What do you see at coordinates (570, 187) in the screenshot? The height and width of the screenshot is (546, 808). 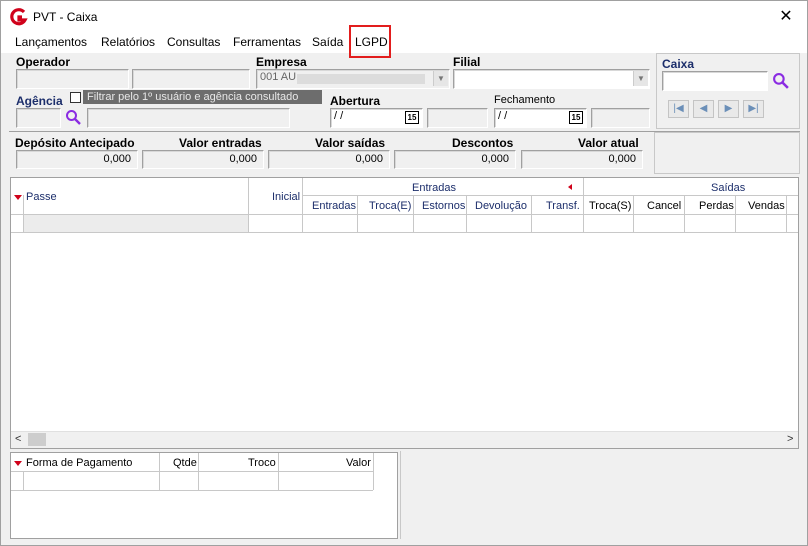 I see `entradas-collapse-icon` at bounding box center [570, 187].